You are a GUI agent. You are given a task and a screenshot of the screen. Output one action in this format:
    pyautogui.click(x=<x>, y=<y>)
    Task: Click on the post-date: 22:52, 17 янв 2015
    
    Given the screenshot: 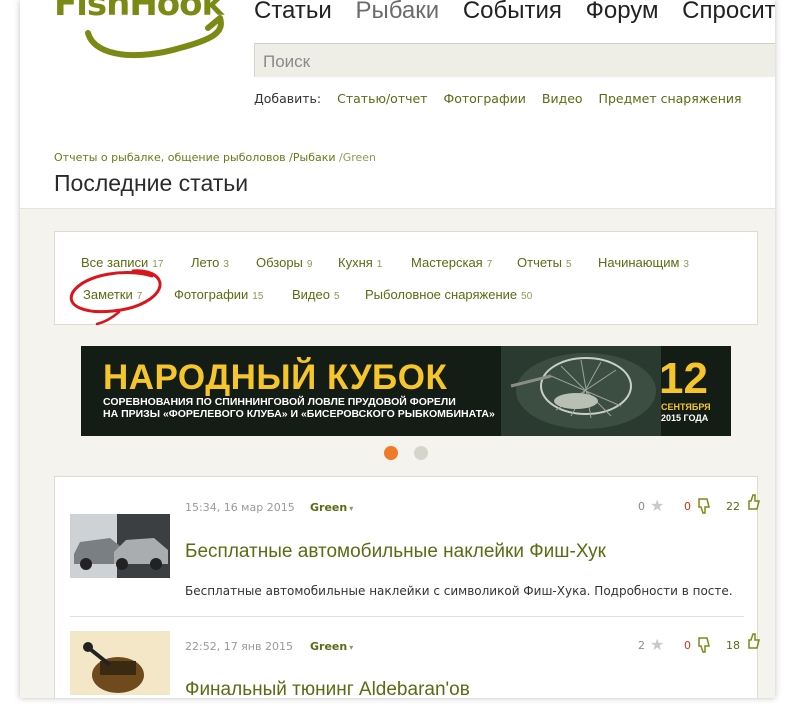 What is the action you would take?
    pyautogui.click(x=239, y=646)
    